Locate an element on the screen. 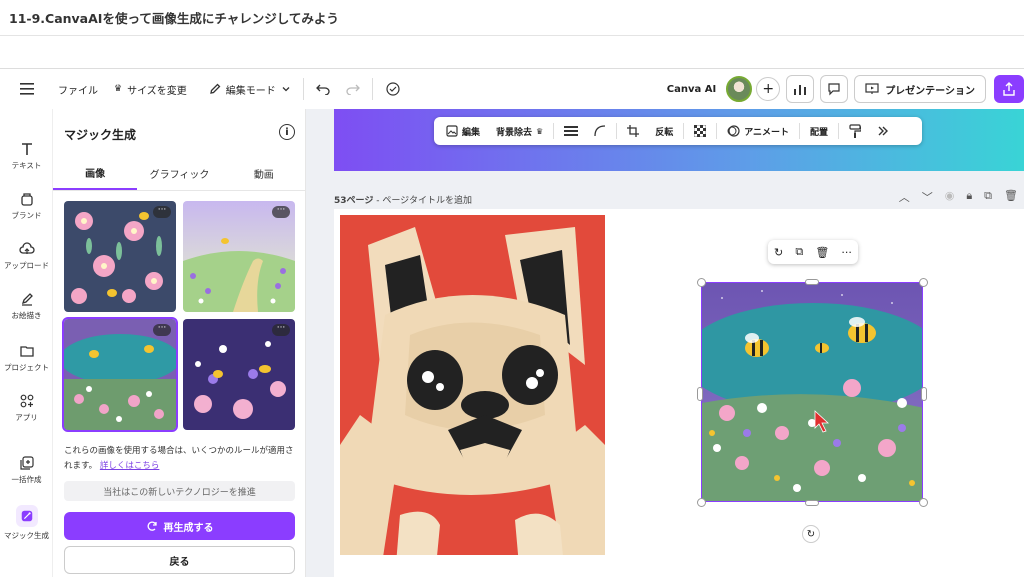 This screenshot has height=577, width=1024. edit-image-button: 編集 is located at coordinates (463, 131).